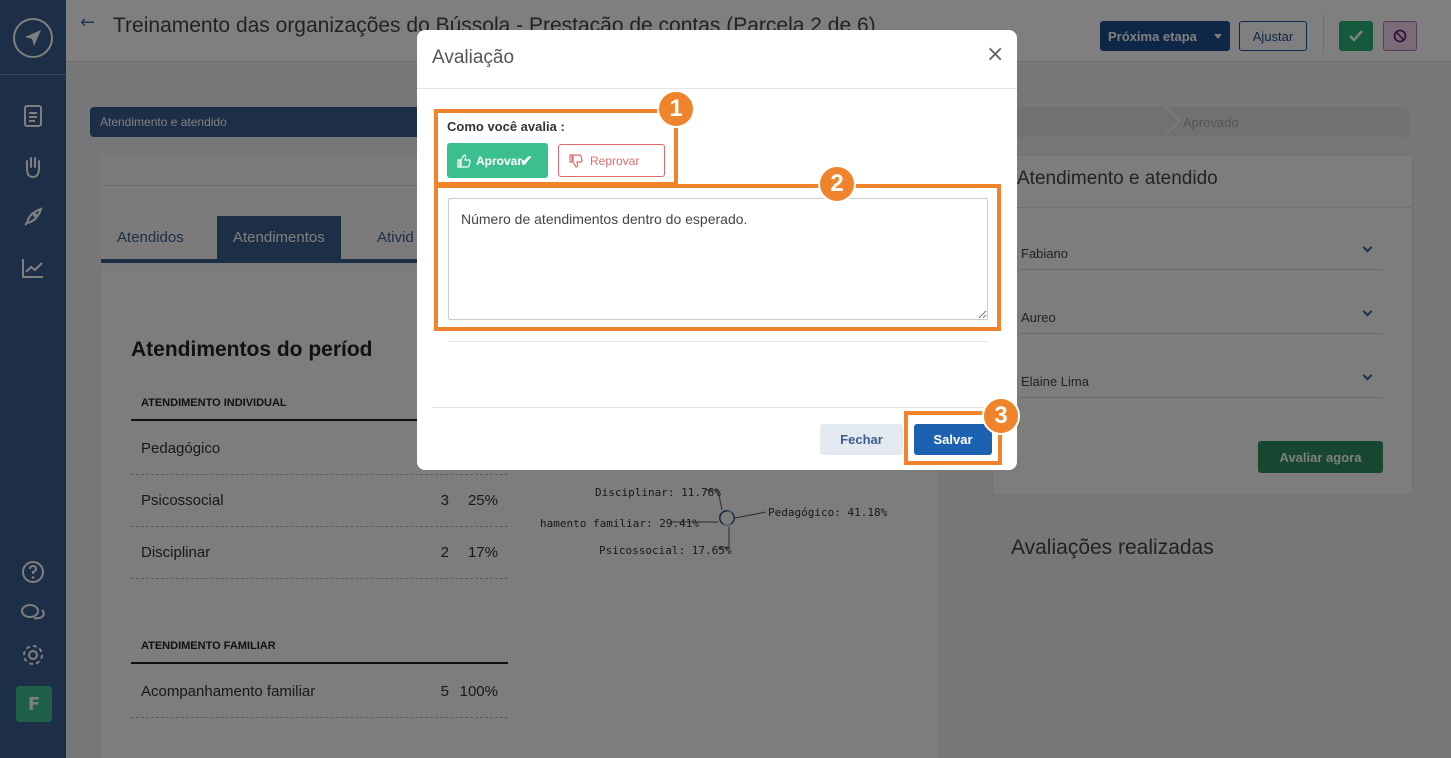 The height and width of the screenshot is (758, 1451). I want to click on comment-textarea, so click(718, 259).